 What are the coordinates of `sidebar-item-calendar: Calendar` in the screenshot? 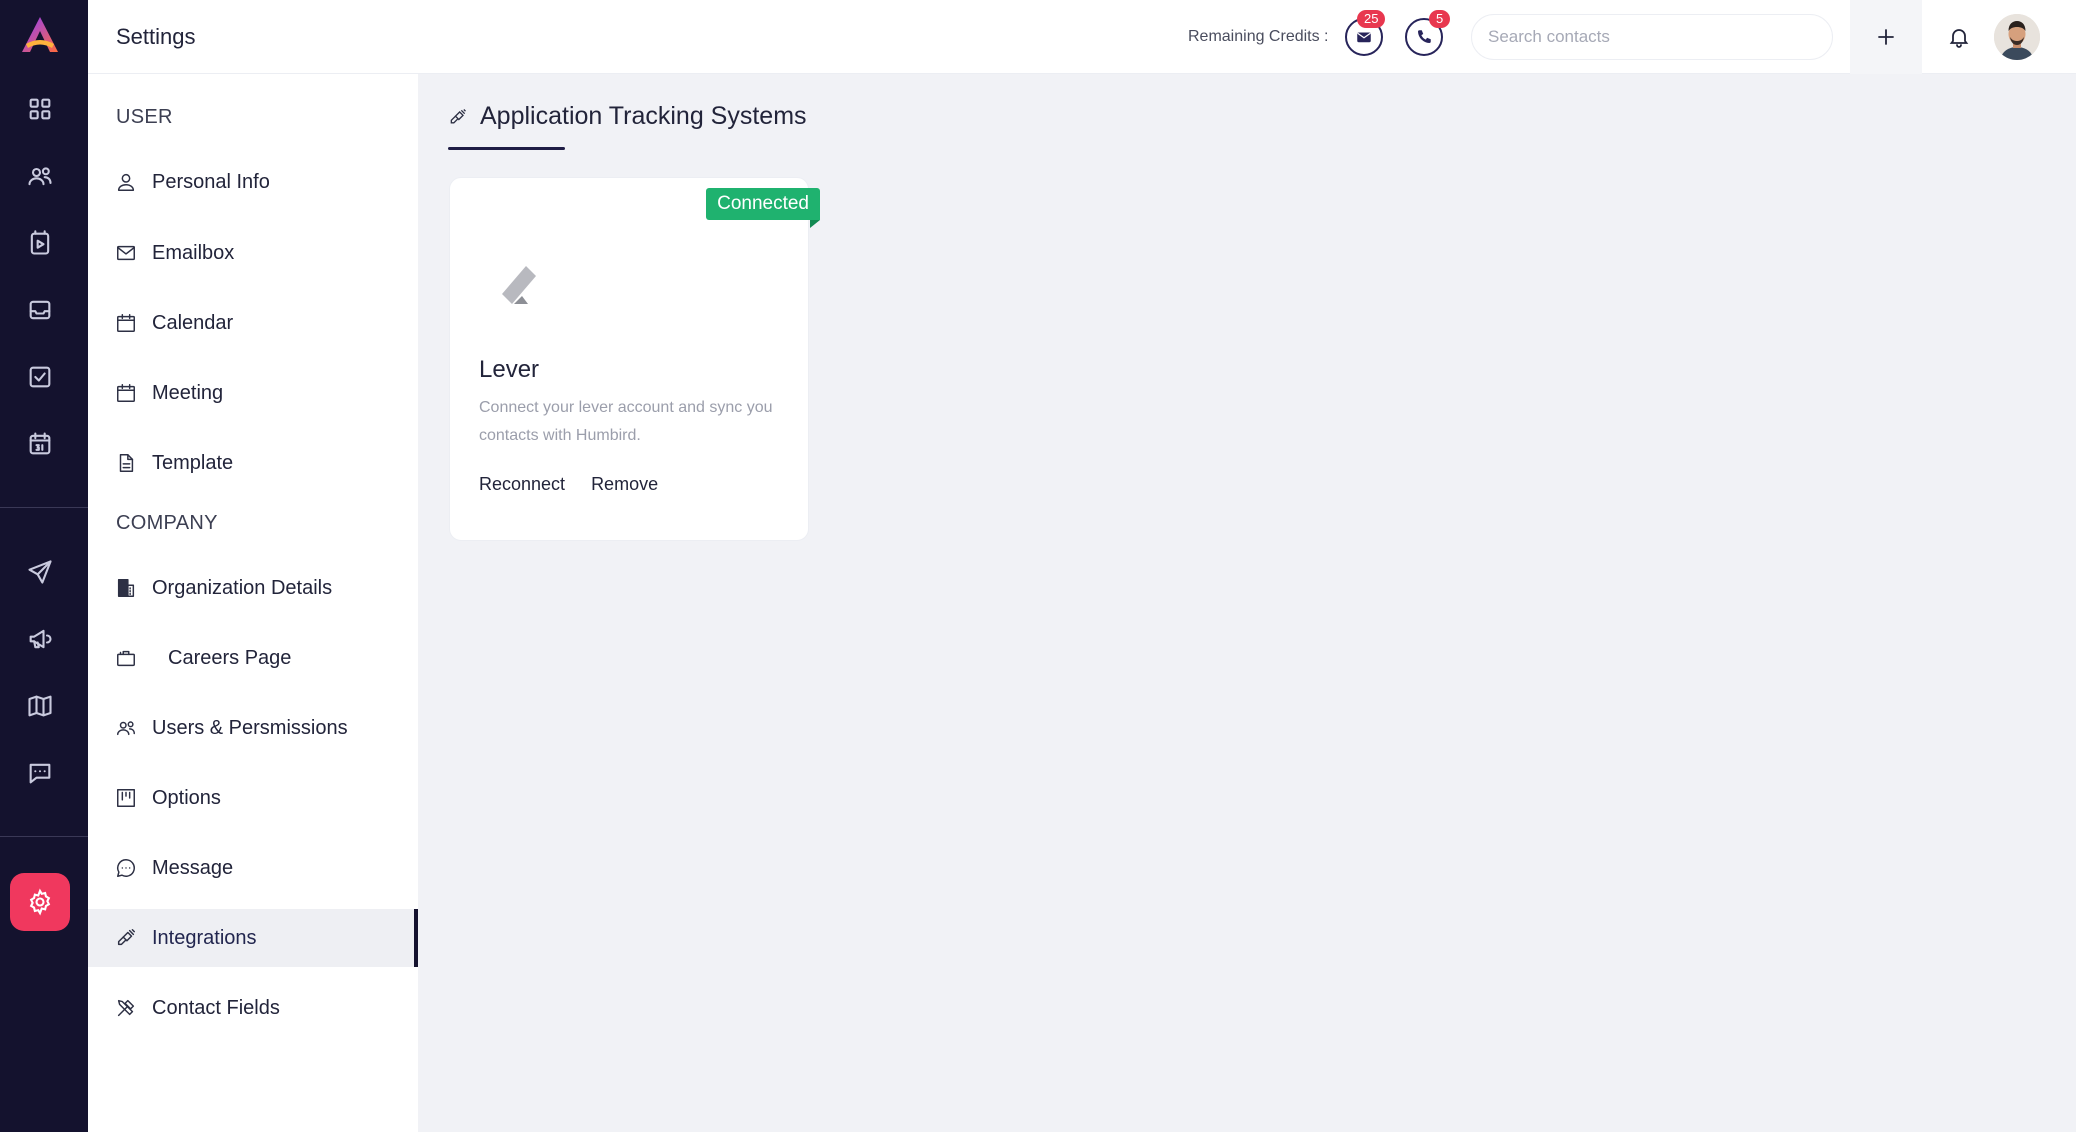 It's located at (253, 323).